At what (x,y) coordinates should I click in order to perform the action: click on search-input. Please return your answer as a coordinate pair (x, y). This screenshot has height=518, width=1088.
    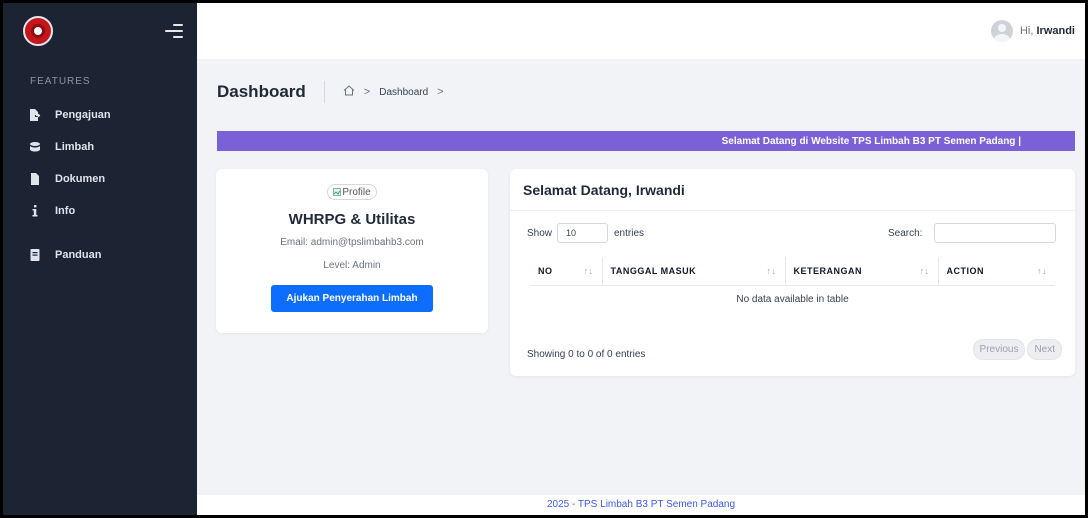
    Looking at the image, I should click on (995, 233).